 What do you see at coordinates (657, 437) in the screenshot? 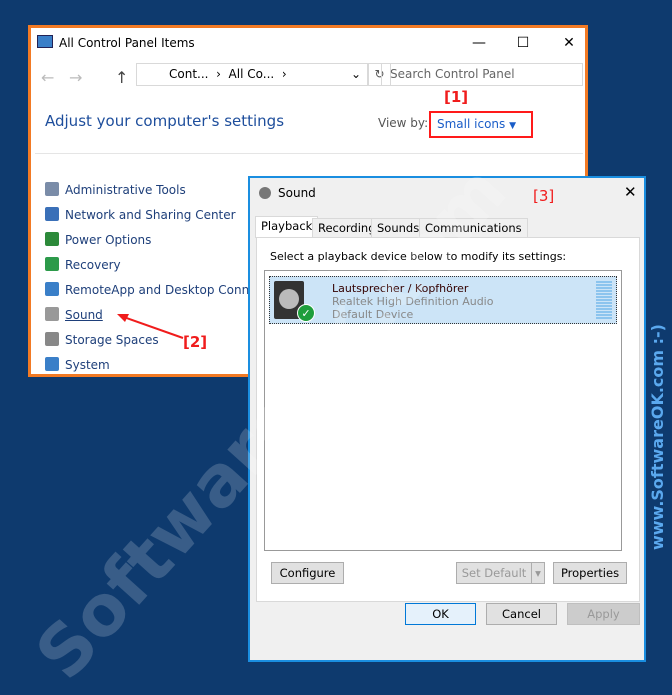
I see `watermark-vertical: www.SoftwareOK.com :-)` at bounding box center [657, 437].